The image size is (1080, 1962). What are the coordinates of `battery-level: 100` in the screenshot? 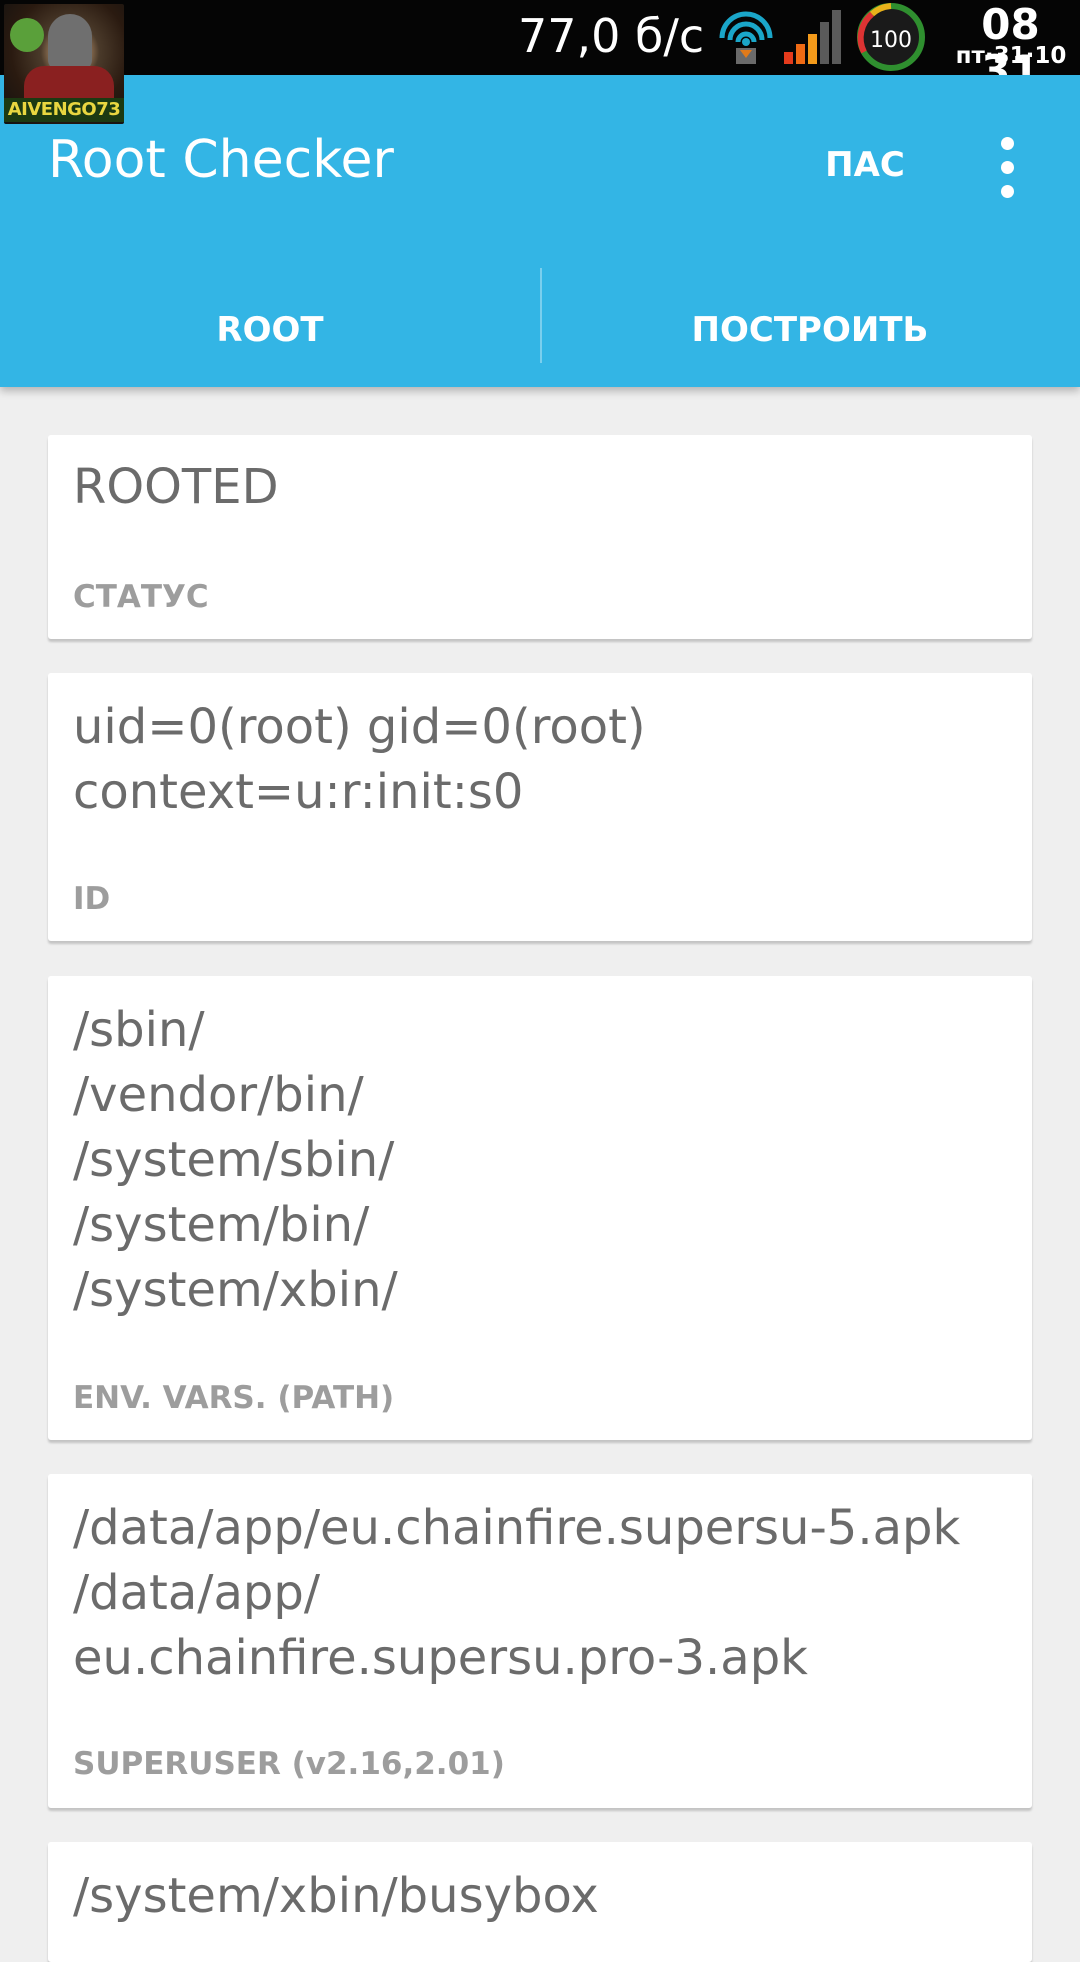 It's located at (891, 40).